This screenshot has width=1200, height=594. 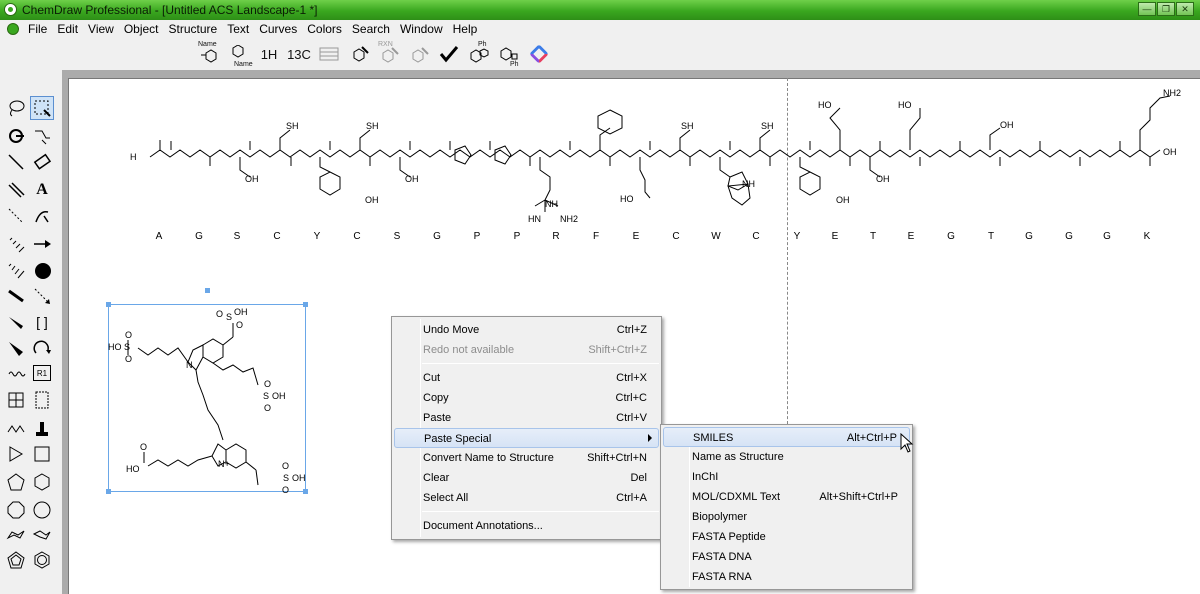 What do you see at coordinates (786, 537) in the screenshot?
I see `submenu-fasta-peptide: FASTA Peptide` at bounding box center [786, 537].